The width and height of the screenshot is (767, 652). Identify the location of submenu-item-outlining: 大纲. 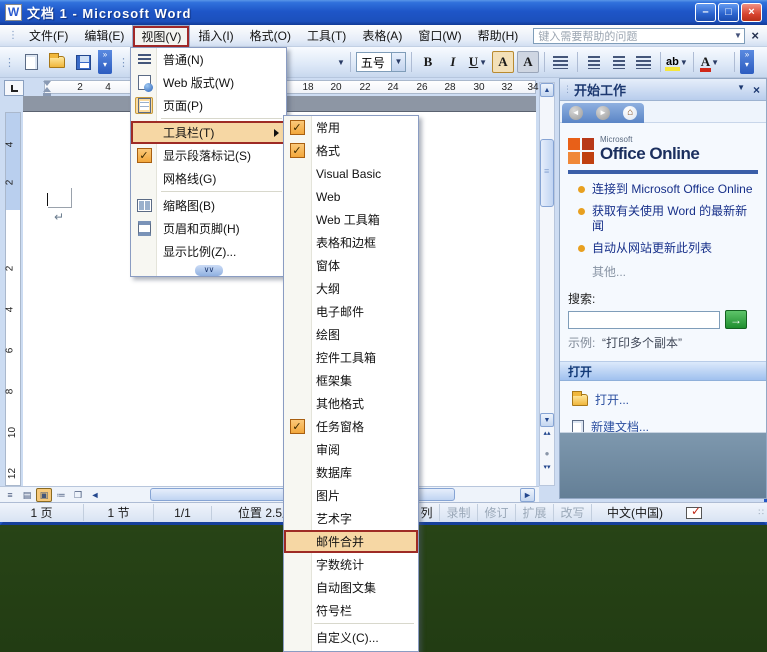
(351, 288).